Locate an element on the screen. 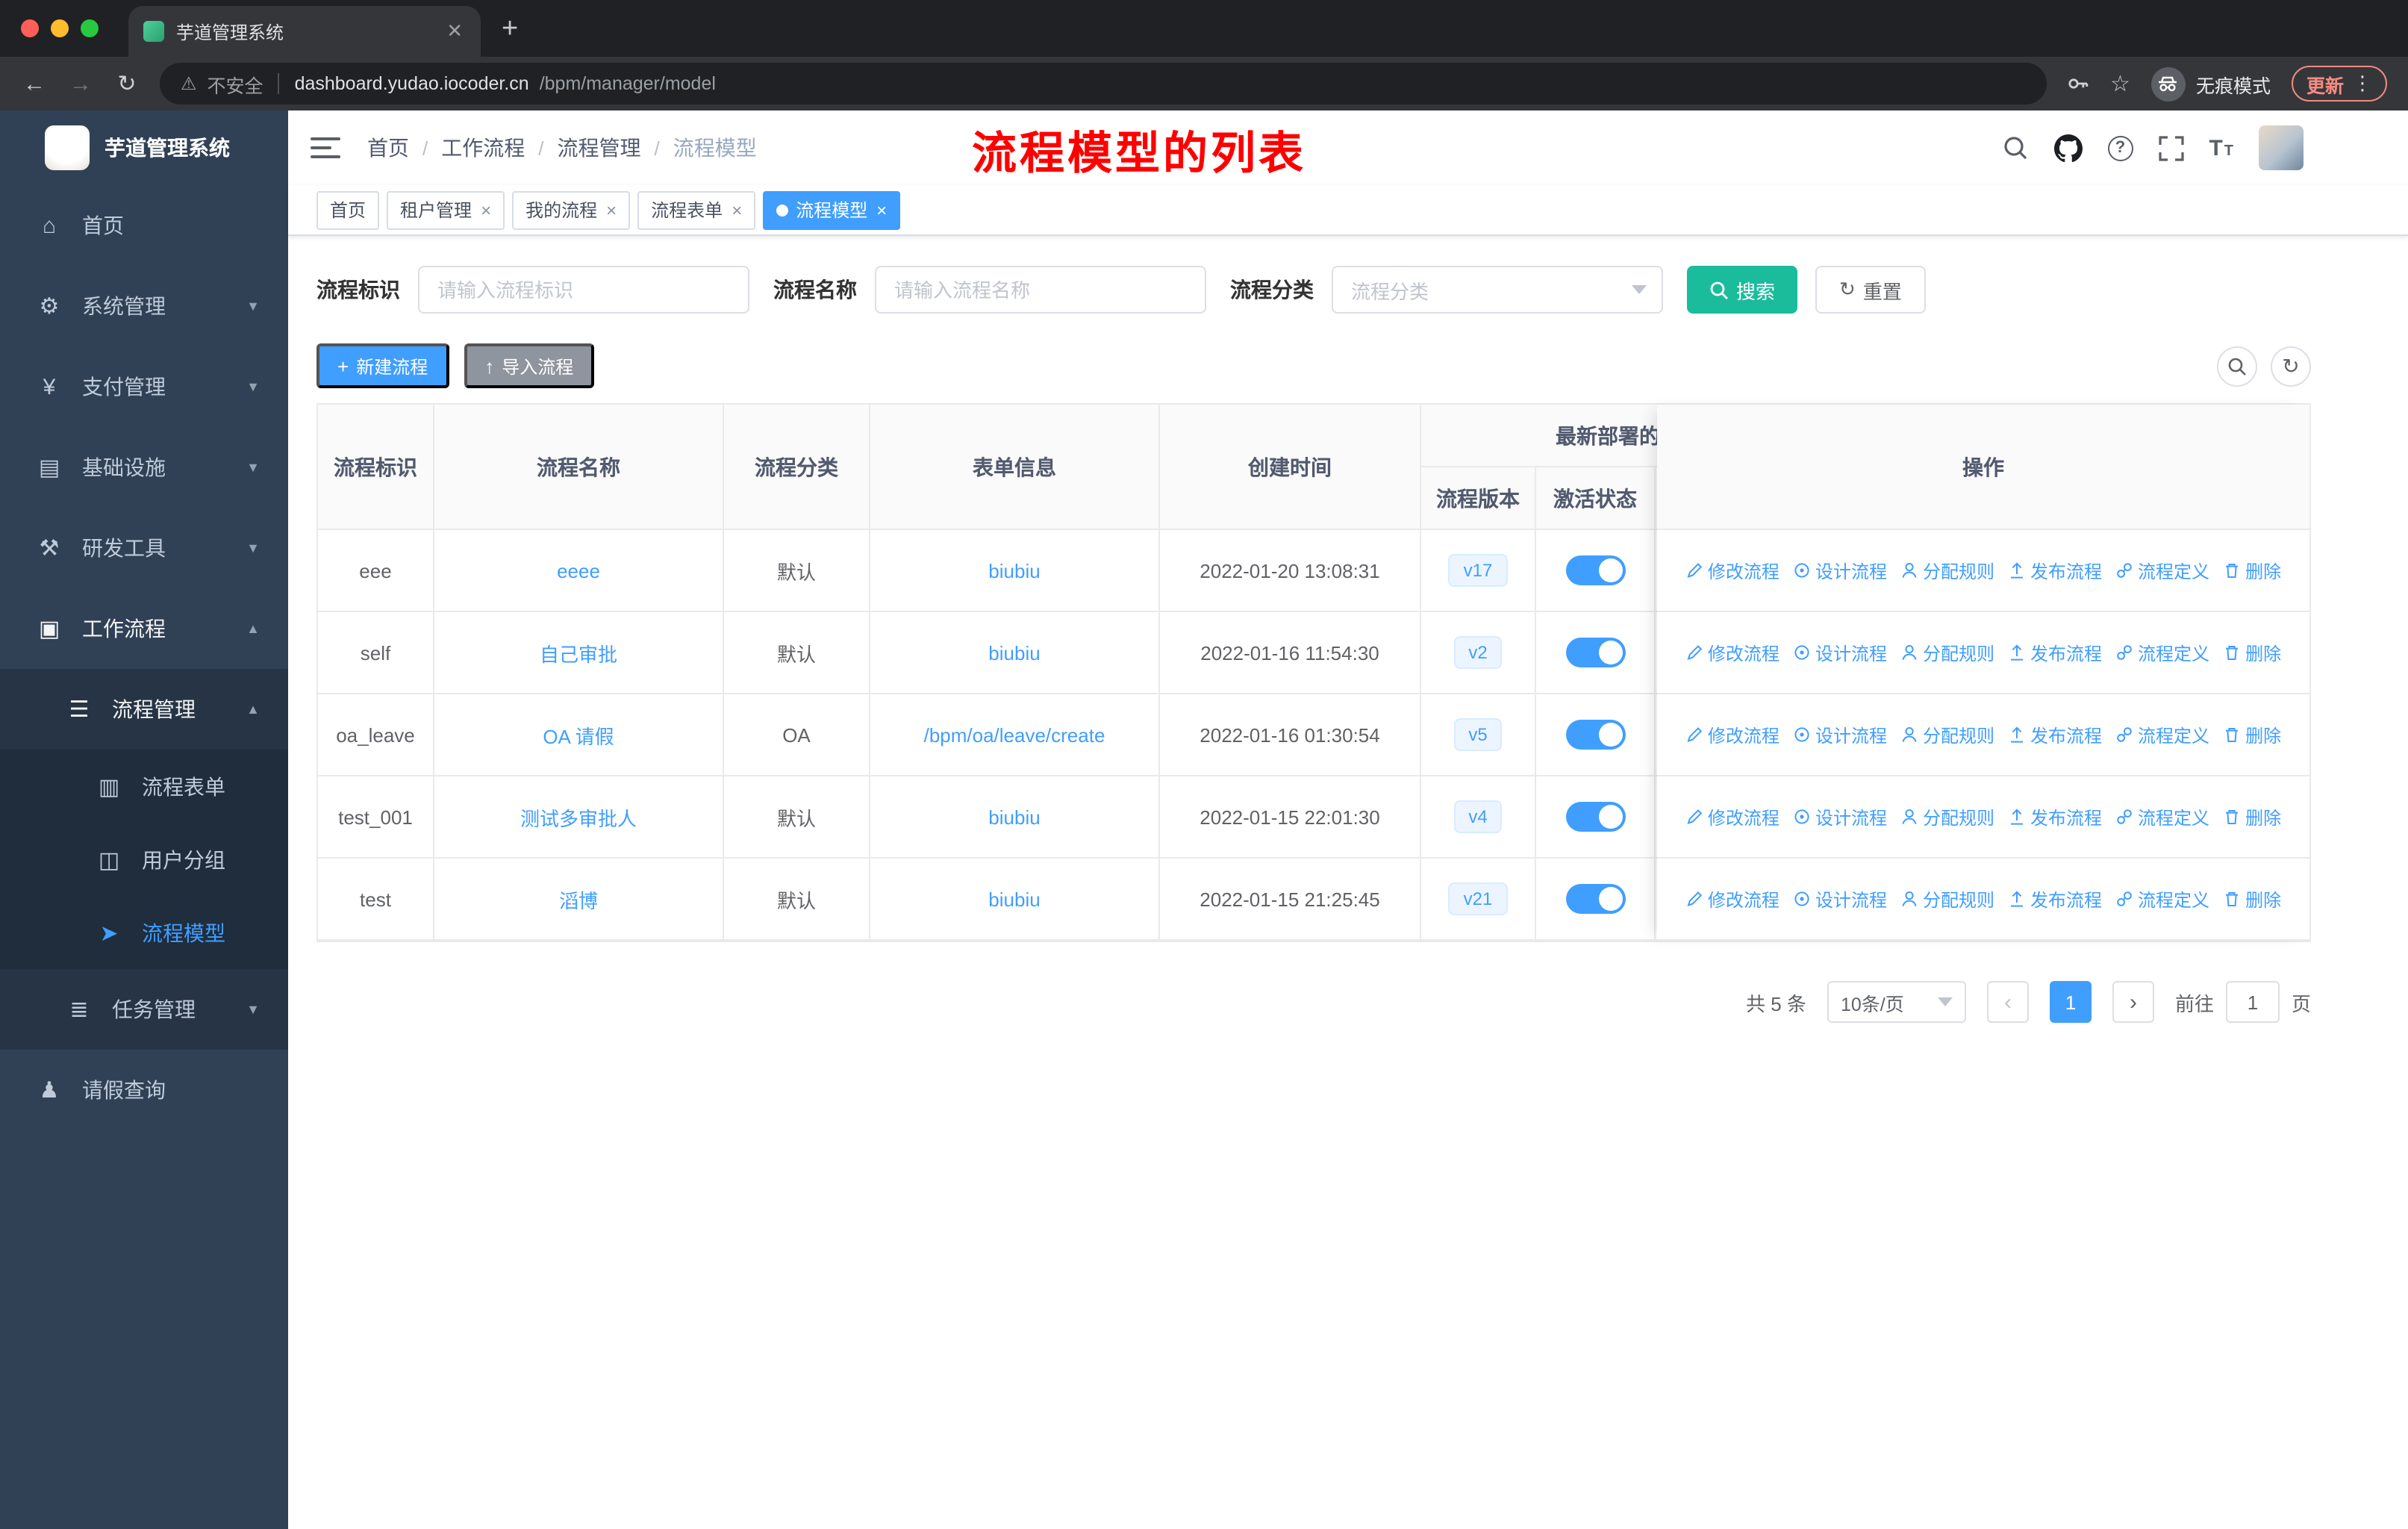 The height and width of the screenshot is (1529, 2408). browser-tab: 芋道管理系统 ✕ is located at coordinates (304, 32).